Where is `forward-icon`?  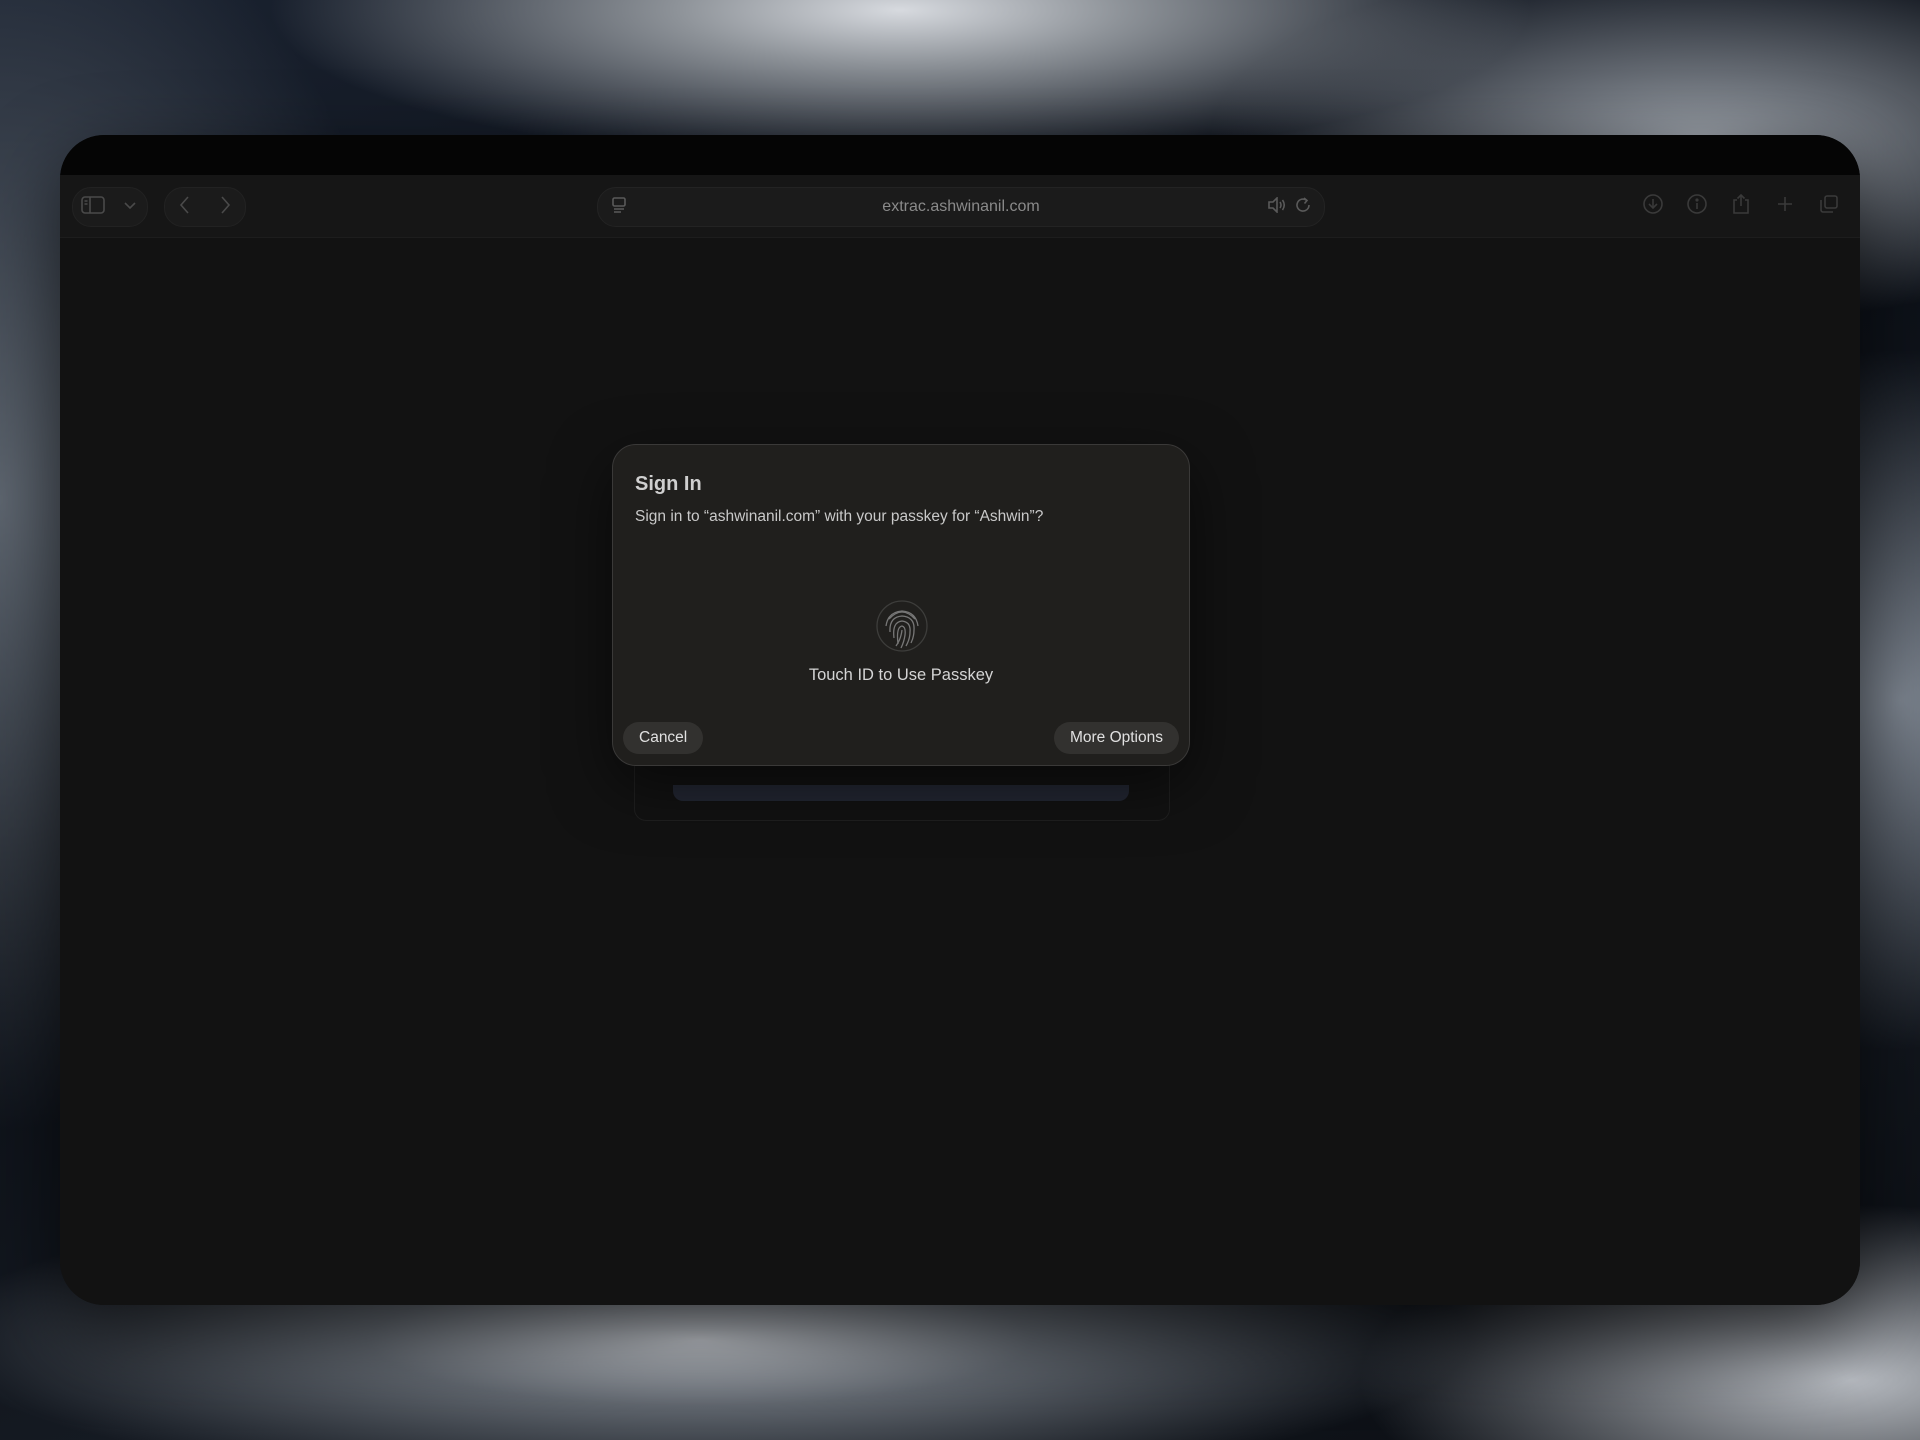 forward-icon is located at coordinates (225, 207).